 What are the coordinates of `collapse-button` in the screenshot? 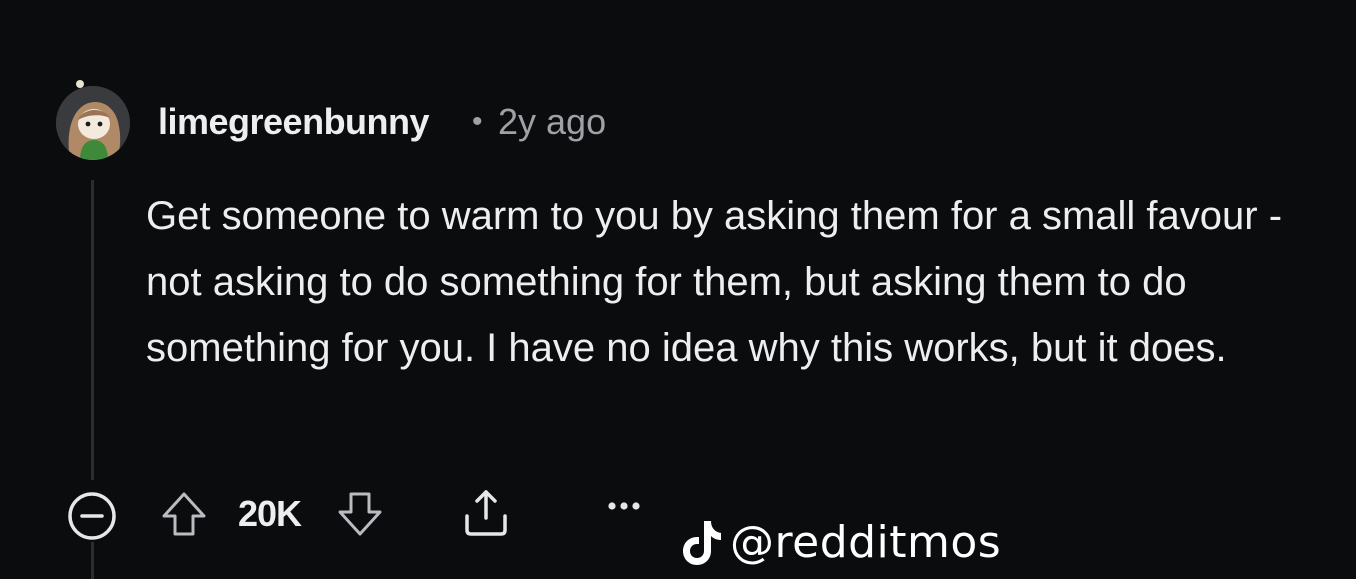 It's located at (92, 516).